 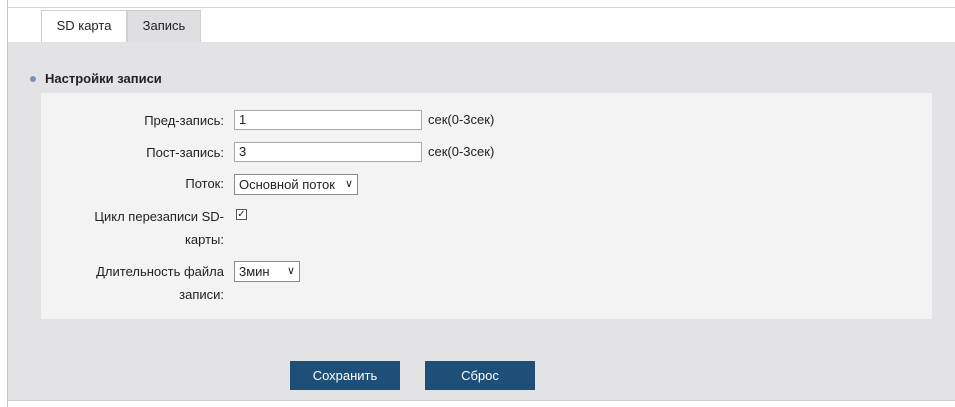 What do you see at coordinates (287, 184) in the screenshot?
I see `stream-select-value: Основной поток` at bounding box center [287, 184].